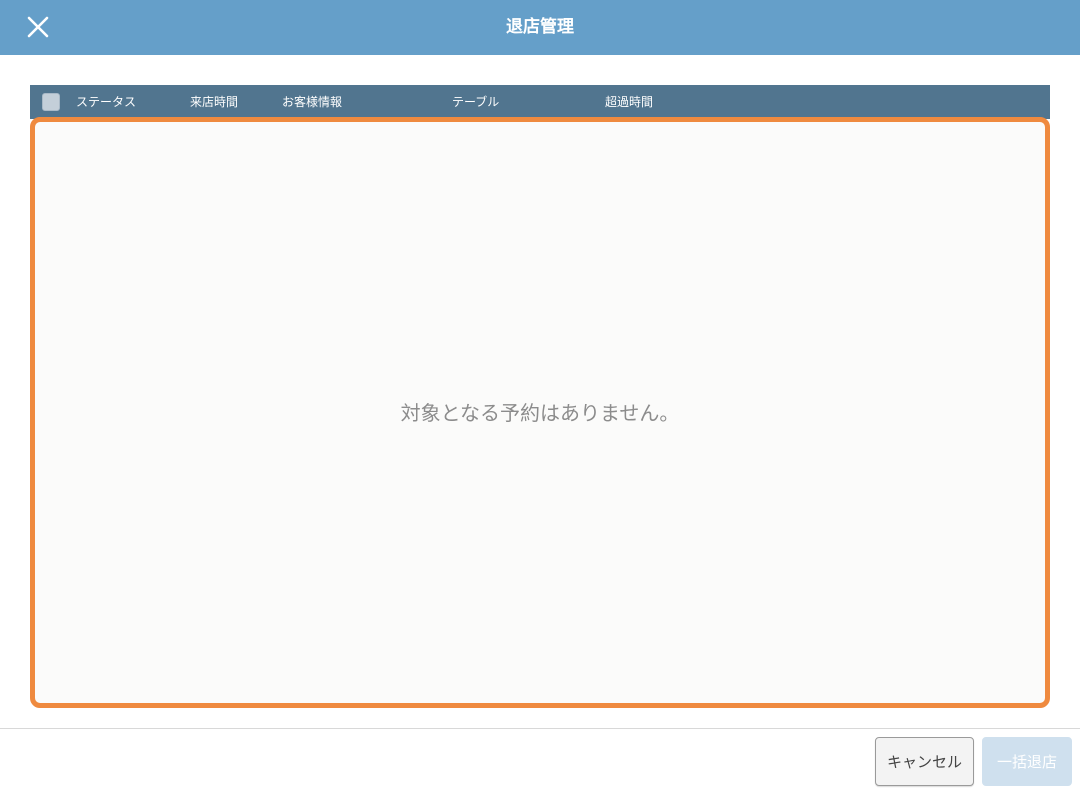 This screenshot has width=1080, height=794. Describe the element at coordinates (214, 102) in the screenshot. I see `column-header-arrival-time: 来店時間` at that location.